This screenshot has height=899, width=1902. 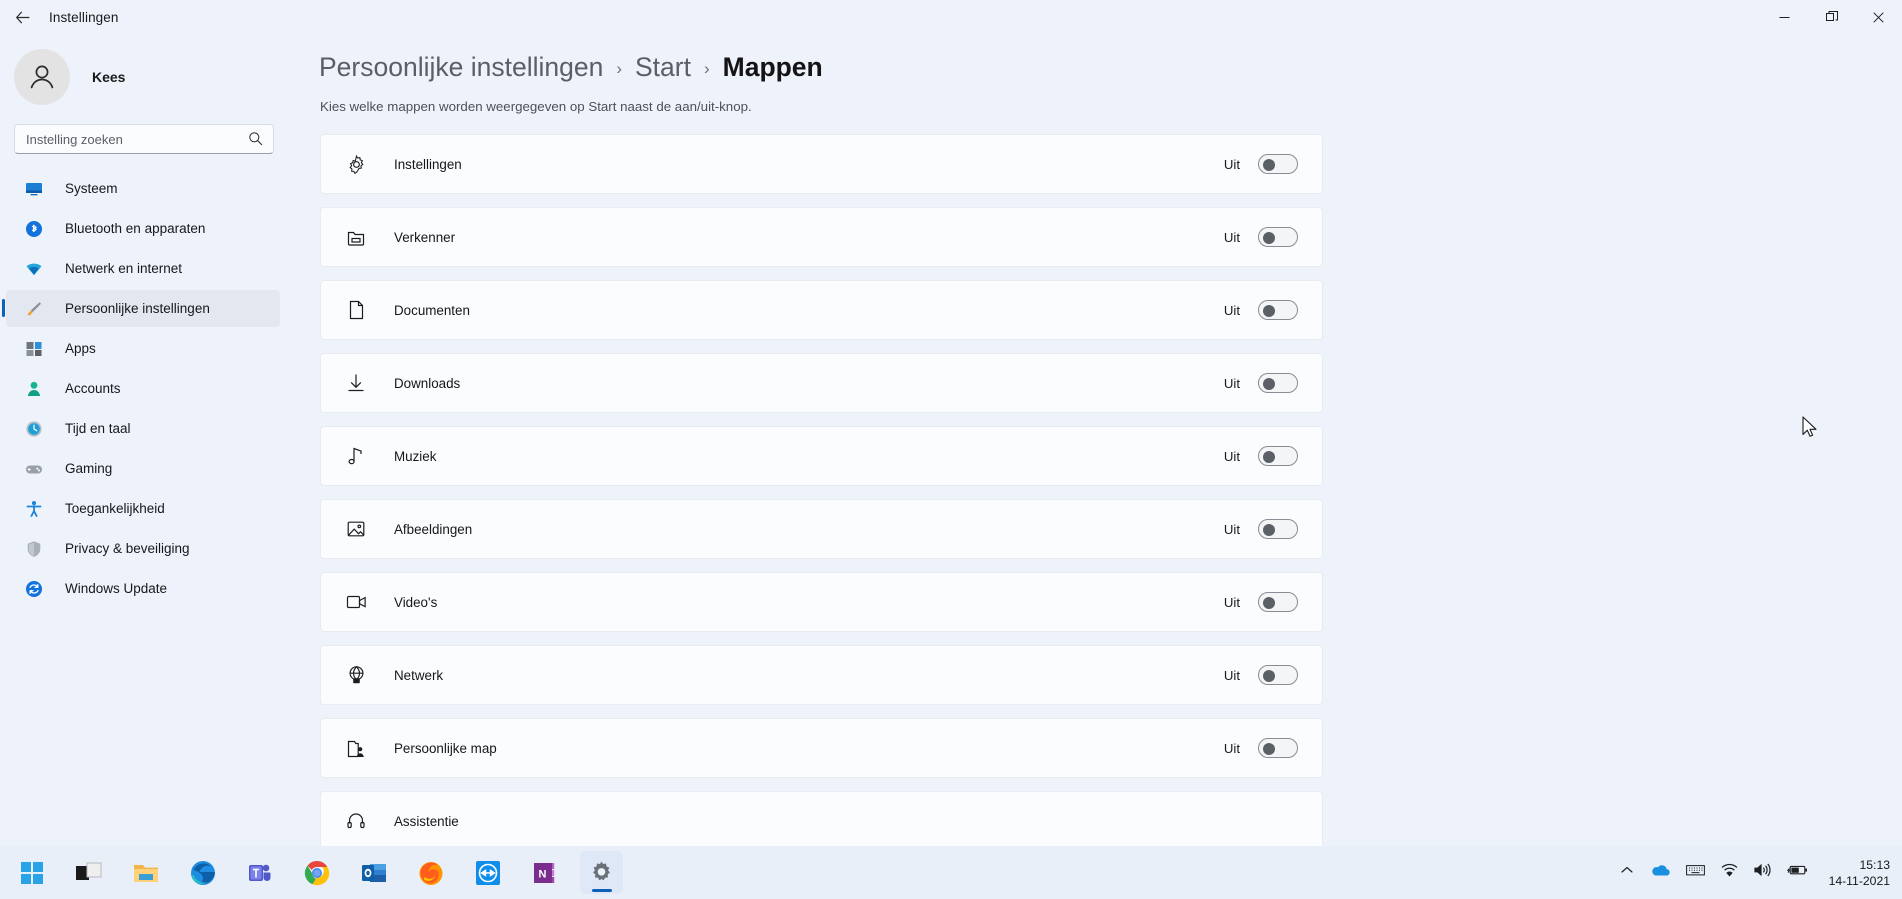 What do you see at coordinates (91, 188) in the screenshot?
I see `sidebar-item-label: Systeem` at bounding box center [91, 188].